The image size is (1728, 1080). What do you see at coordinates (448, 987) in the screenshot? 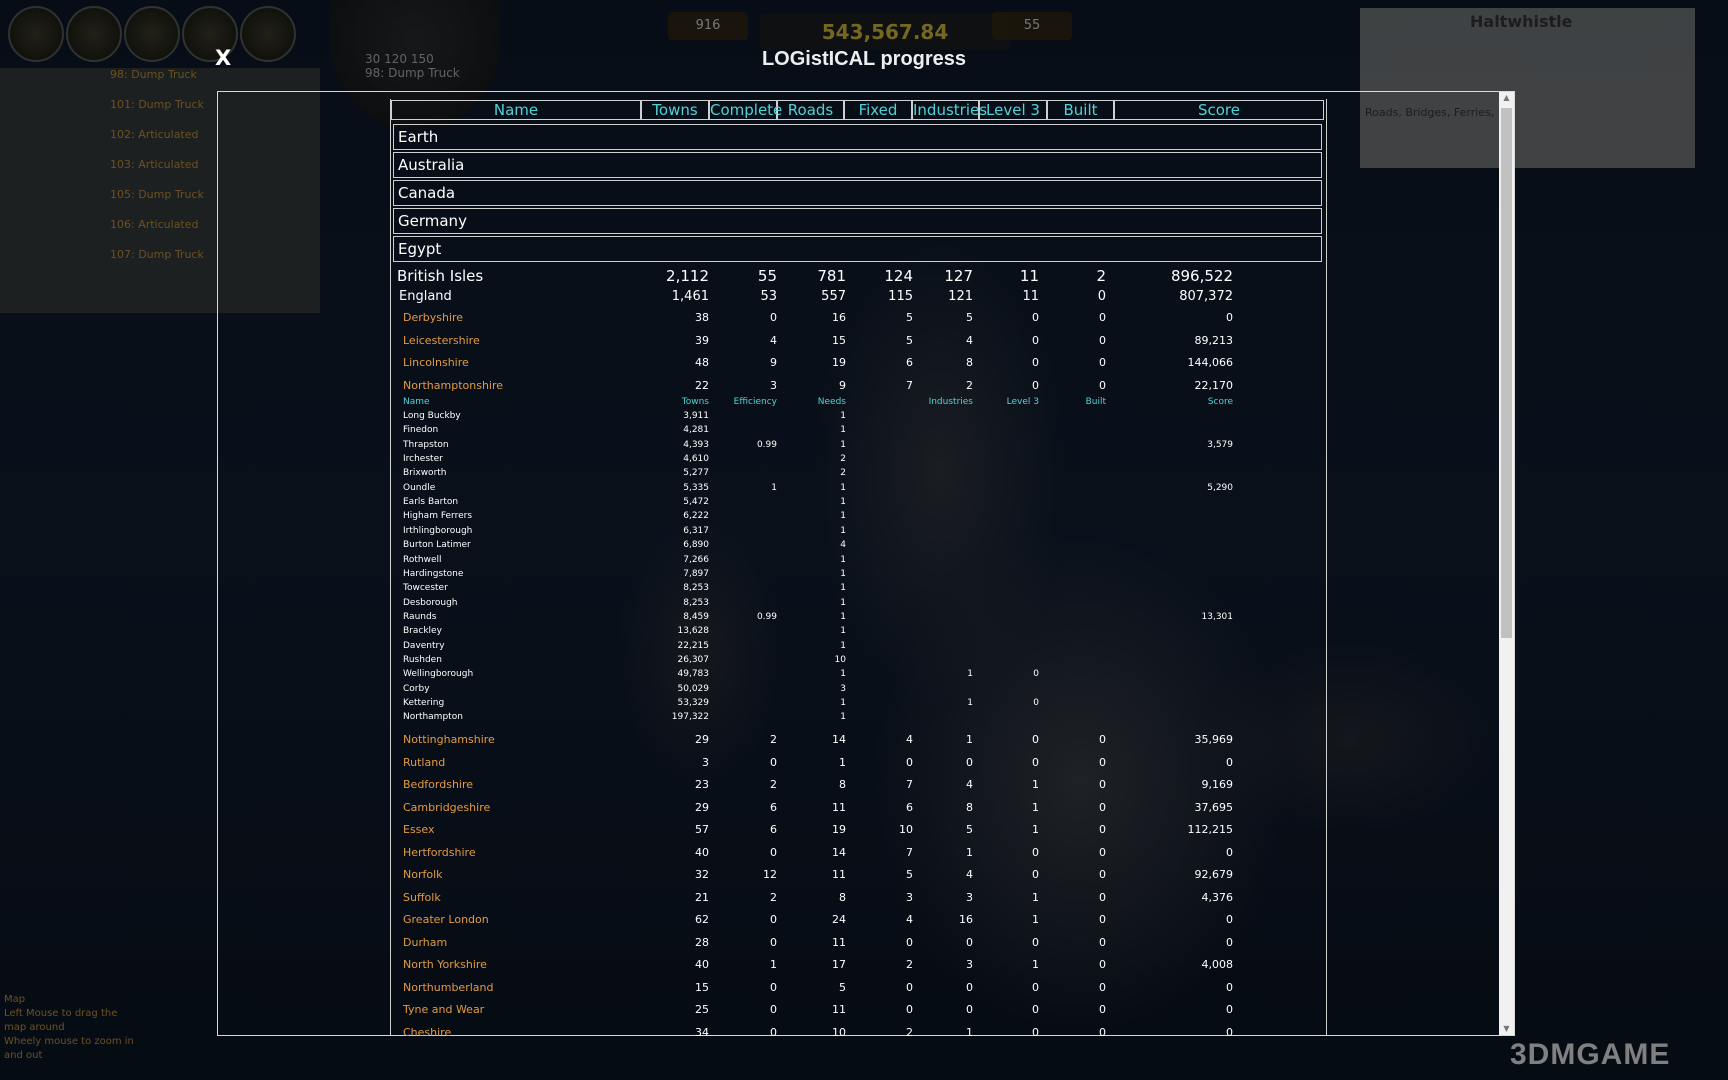
I see `row-name: Northumberland` at bounding box center [448, 987].